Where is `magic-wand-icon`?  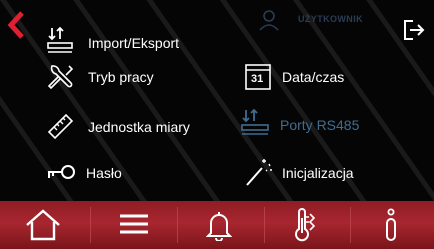
magic-wand-icon is located at coordinates (259, 172).